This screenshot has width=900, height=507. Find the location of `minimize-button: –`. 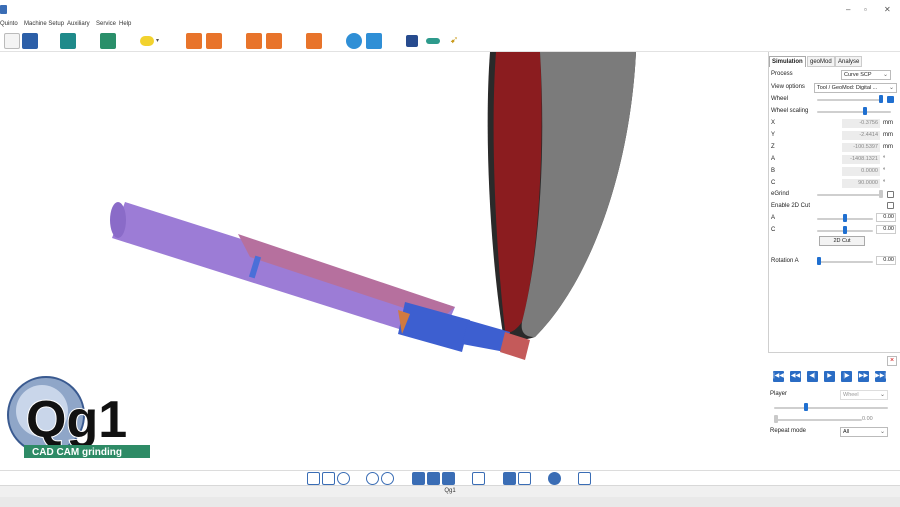

minimize-button: – is located at coordinates (848, 10).